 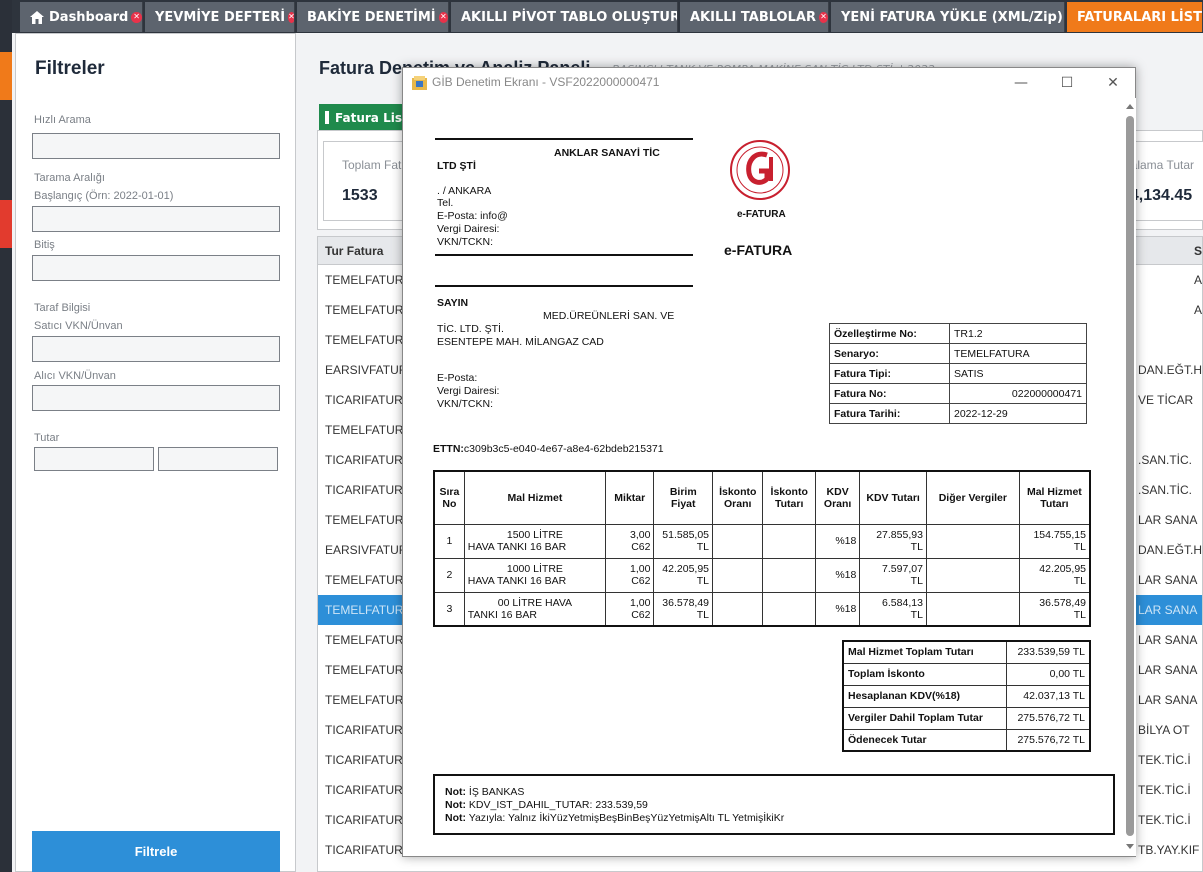 What do you see at coordinates (558, 805) in the screenshot?
I see `note-text: KDV_IST_DAHIL_TUTAR: 233.539,59` at bounding box center [558, 805].